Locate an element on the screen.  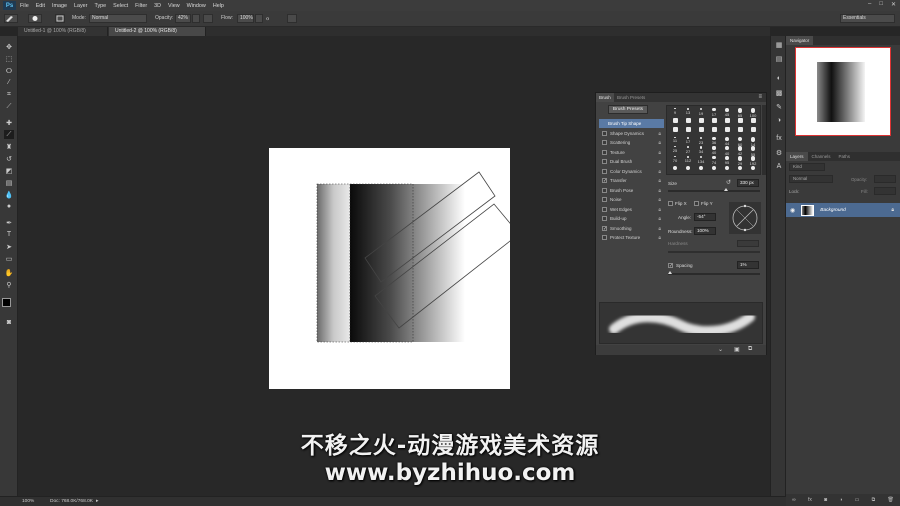
blend-mode-select: Normal is located at coordinates (811, 179).